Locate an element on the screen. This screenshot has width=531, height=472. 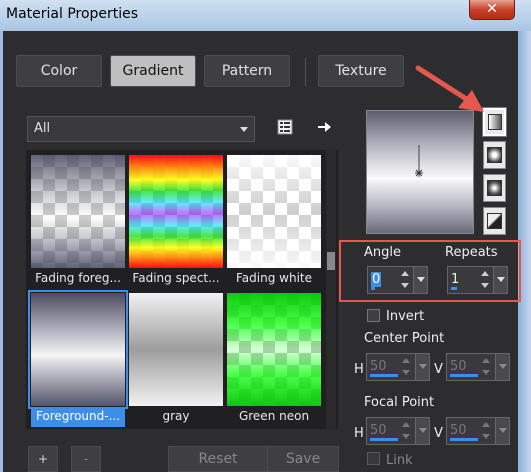
repeats-spinbox: 1 is located at coordinates (477, 280).